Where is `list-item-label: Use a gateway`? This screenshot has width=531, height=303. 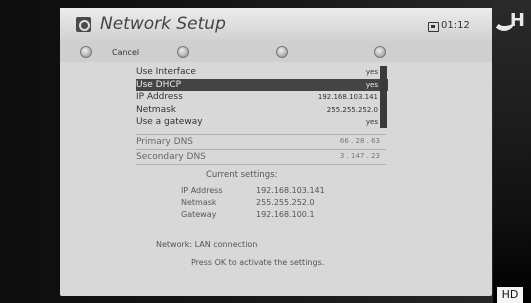
list-item-label: Use a gateway is located at coordinates (169, 122).